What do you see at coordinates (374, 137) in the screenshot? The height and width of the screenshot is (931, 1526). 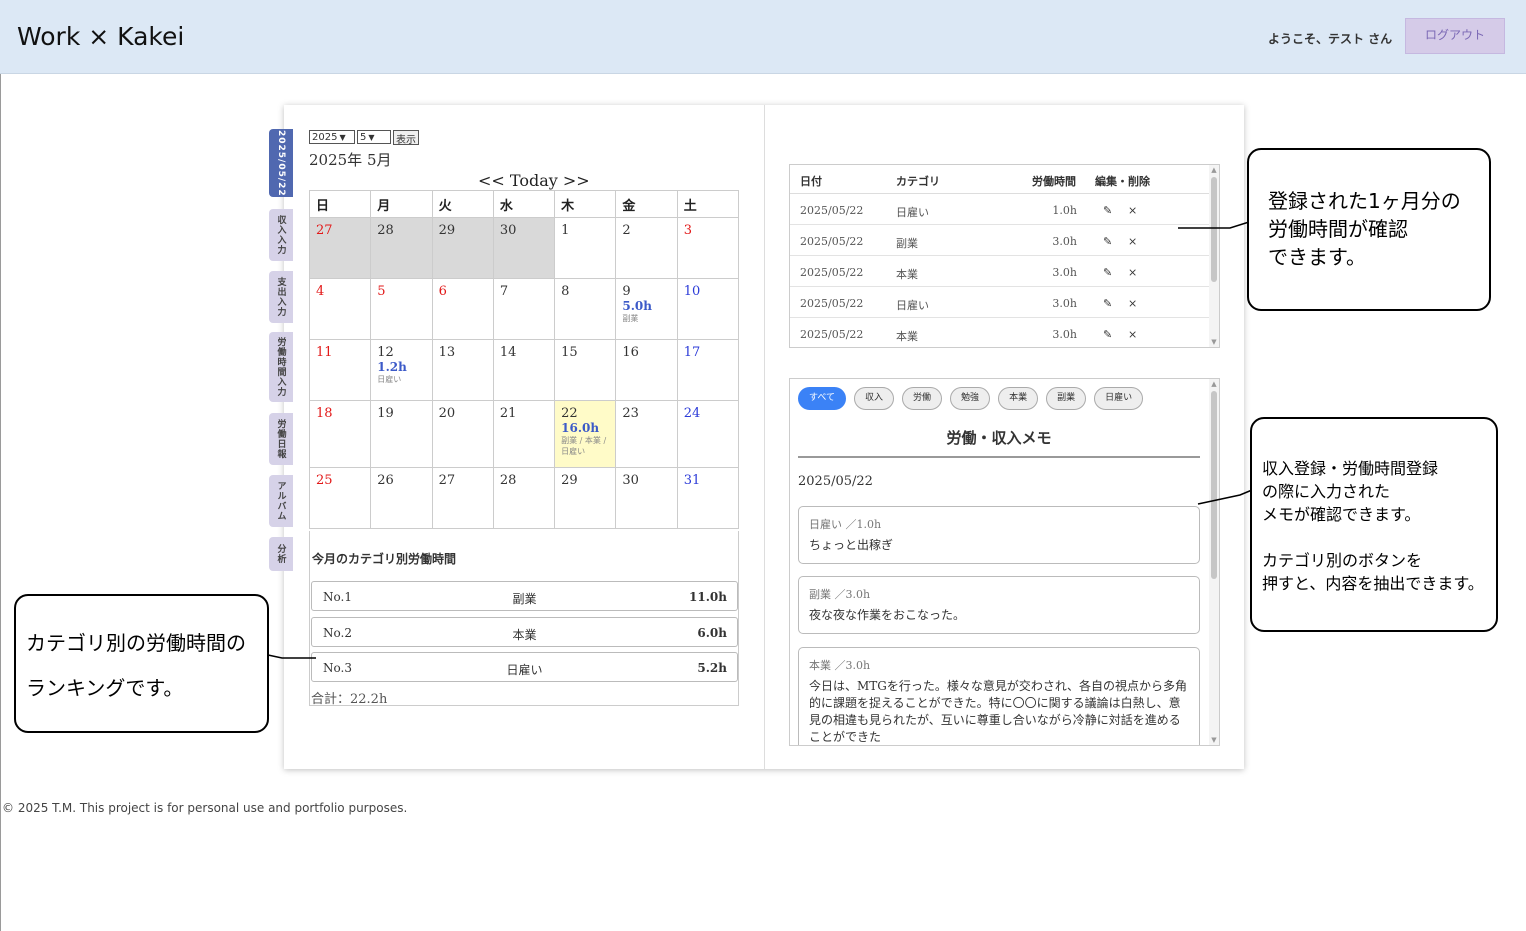 I see `month-select: 5 ▼` at bounding box center [374, 137].